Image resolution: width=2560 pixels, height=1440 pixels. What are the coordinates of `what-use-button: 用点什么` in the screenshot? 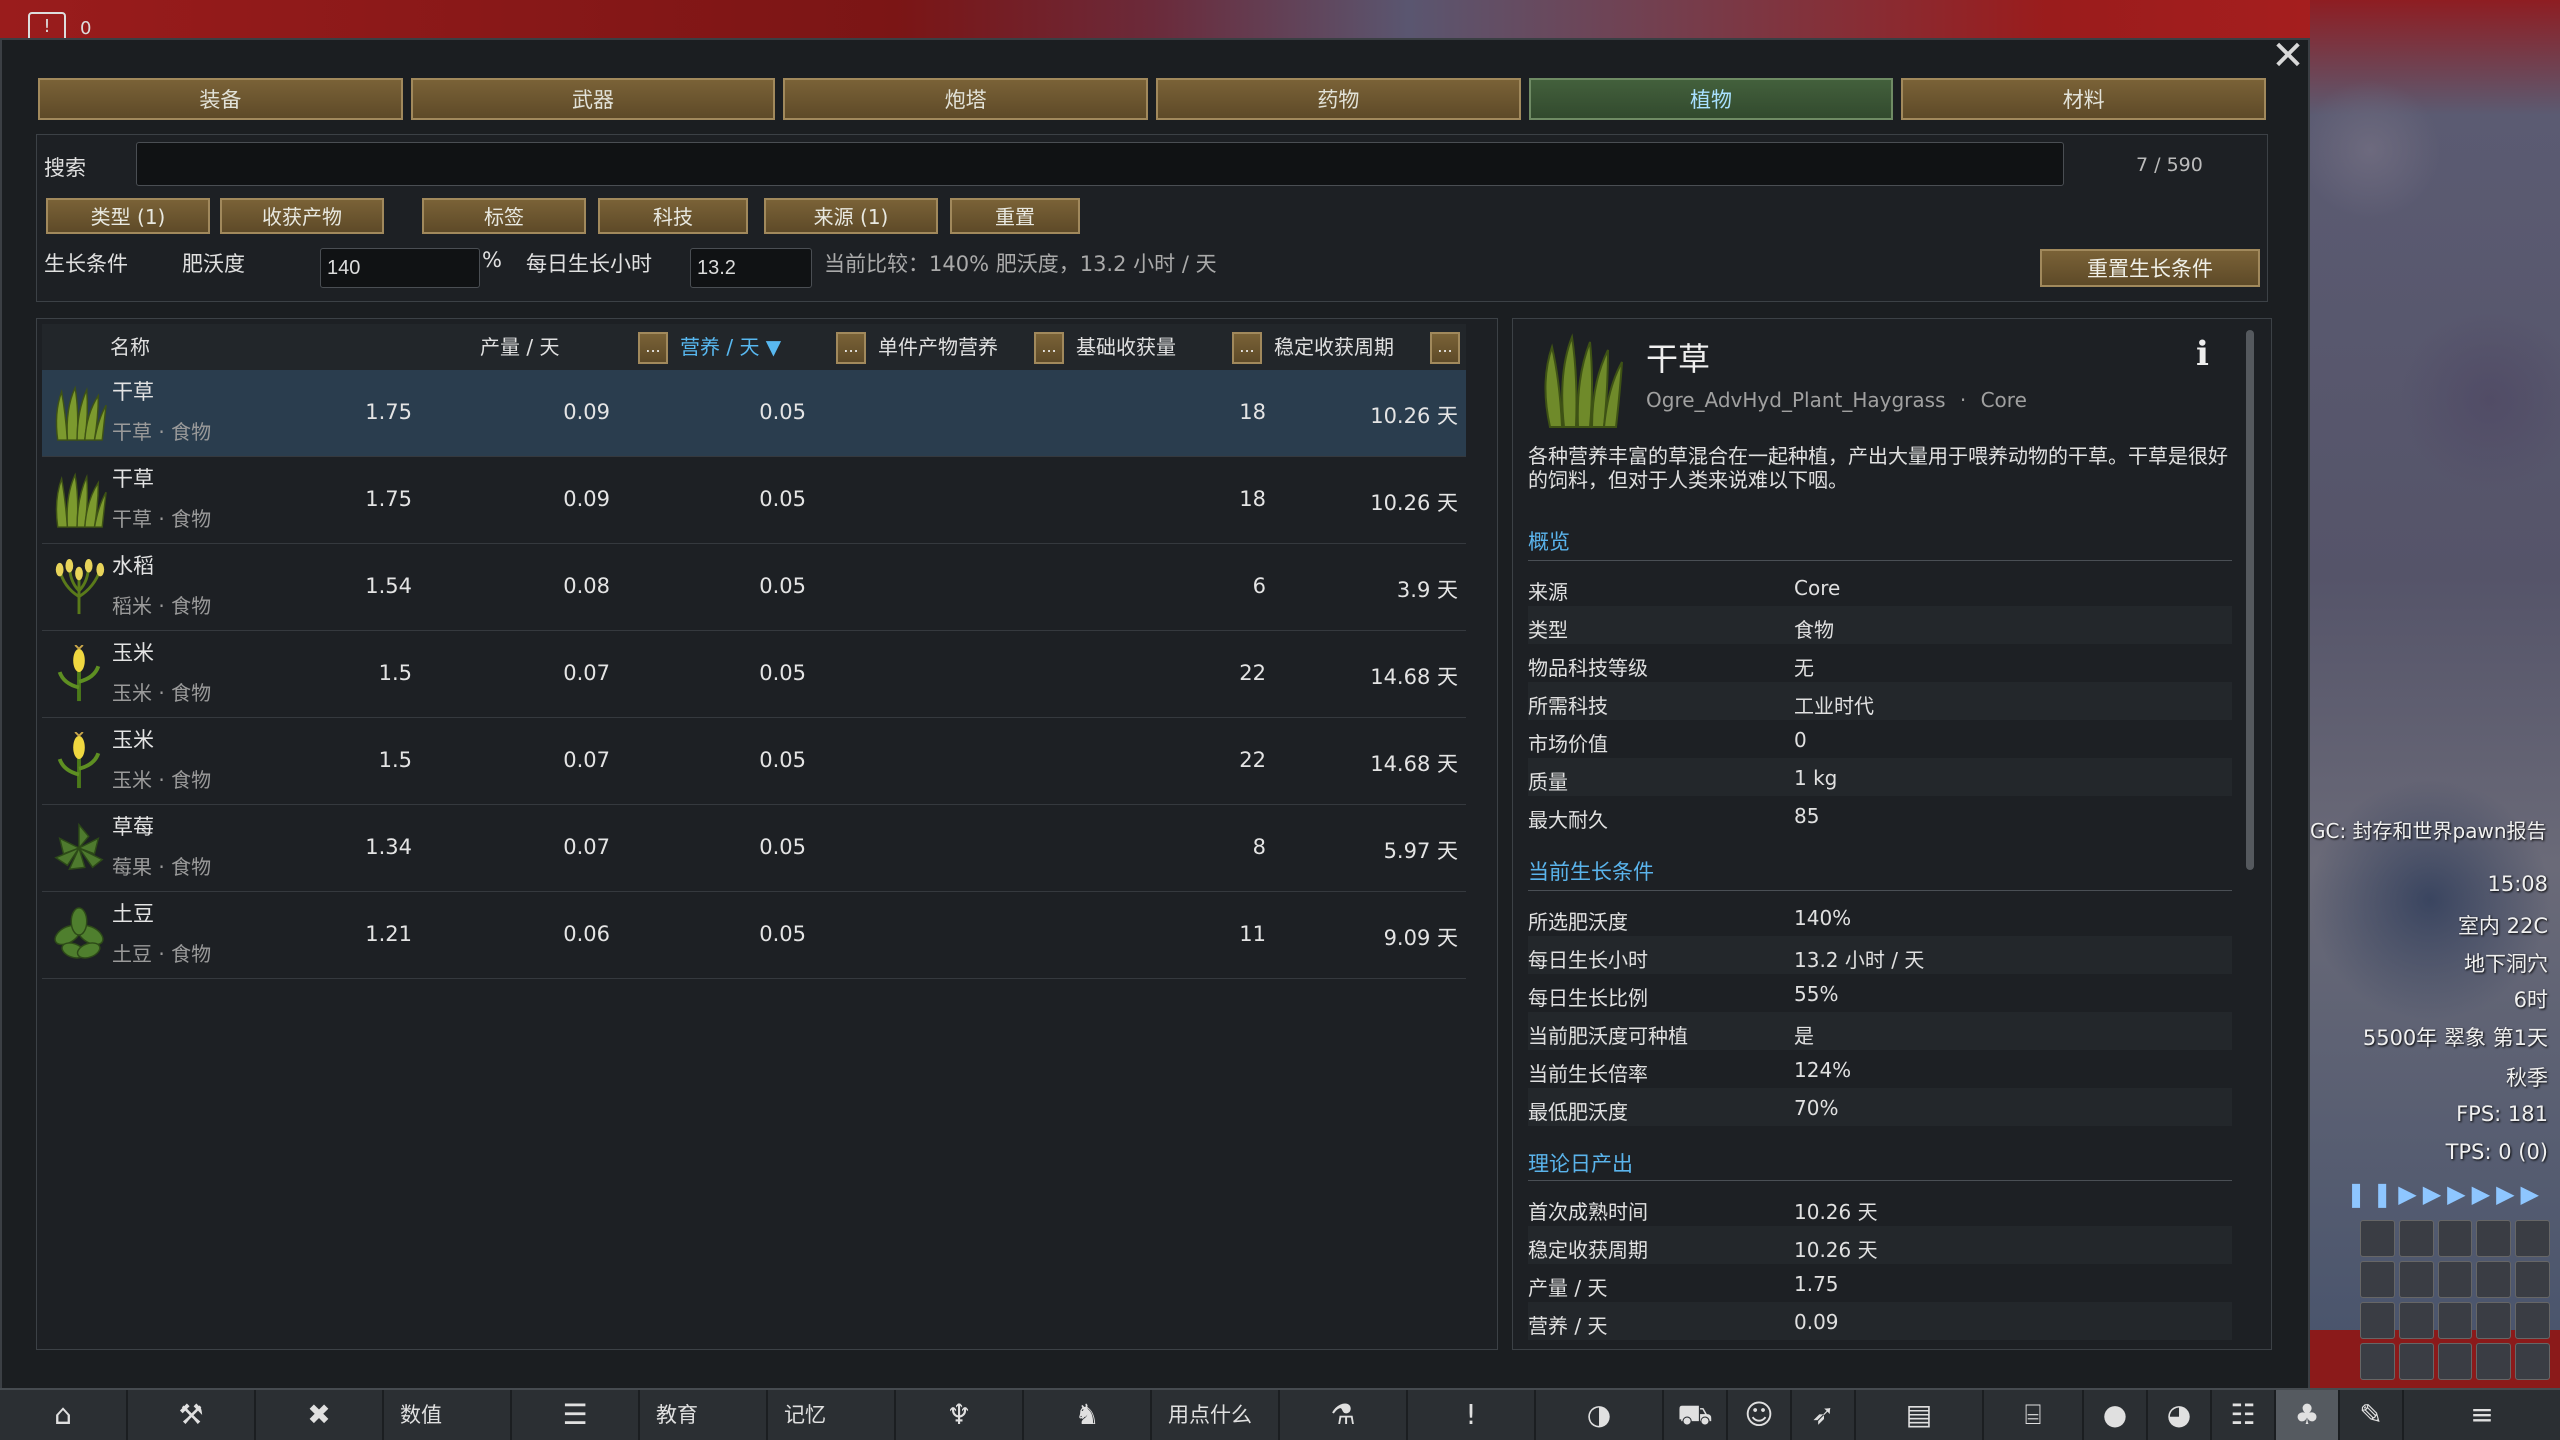 It's located at (1216, 1415).